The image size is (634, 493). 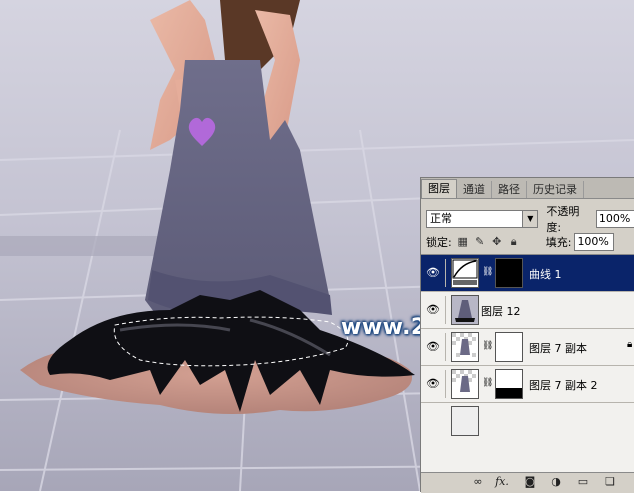 What do you see at coordinates (563, 385) in the screenshot?
I see `layer-name: 图层 7 副本 2` at bounding box center [563, 385].